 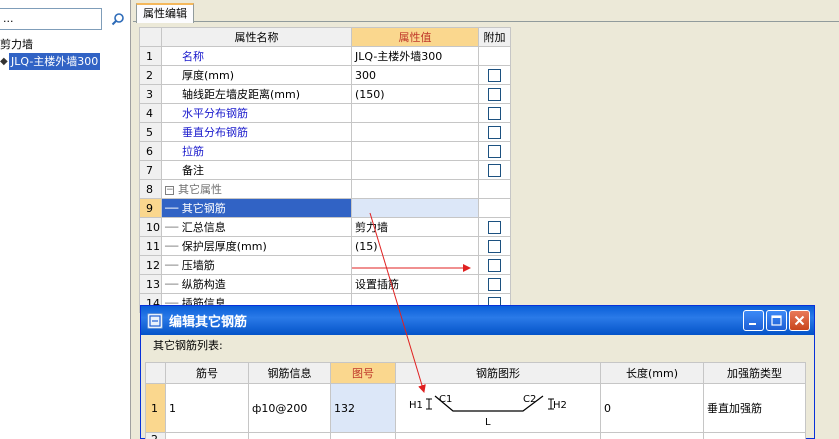 I want to click on close-button, so click(x=799, y=320).